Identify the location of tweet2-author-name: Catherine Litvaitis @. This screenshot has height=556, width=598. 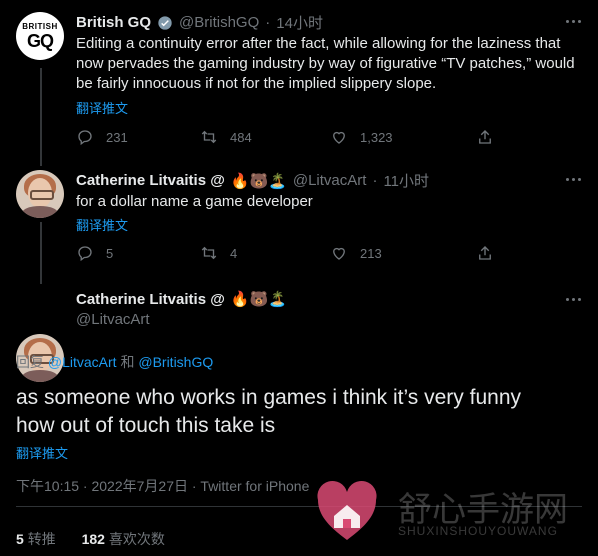
(150, 180).